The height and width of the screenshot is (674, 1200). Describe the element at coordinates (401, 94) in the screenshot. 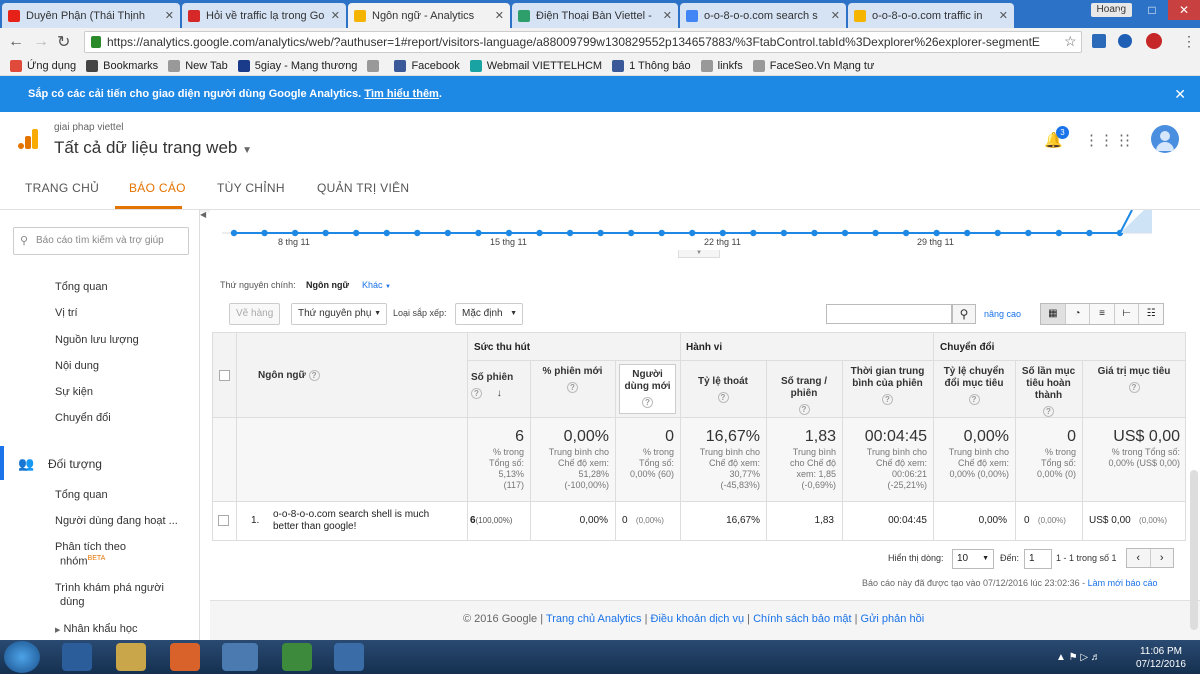

I see `learn-more-link: Tìm hiểu thêm` at that location.